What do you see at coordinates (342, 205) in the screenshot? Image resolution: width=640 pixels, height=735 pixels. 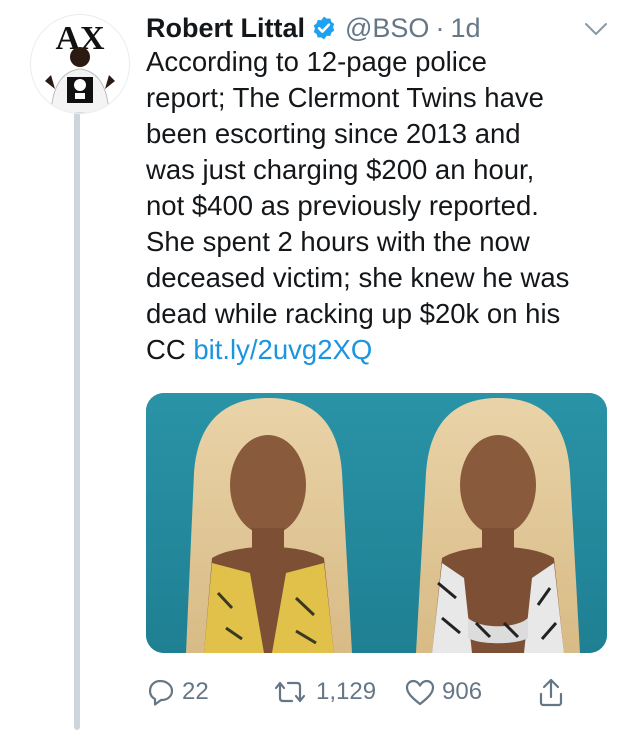 I see `tweet-text-line: not $400 as previously reported.` at bounding box center [342, 205].